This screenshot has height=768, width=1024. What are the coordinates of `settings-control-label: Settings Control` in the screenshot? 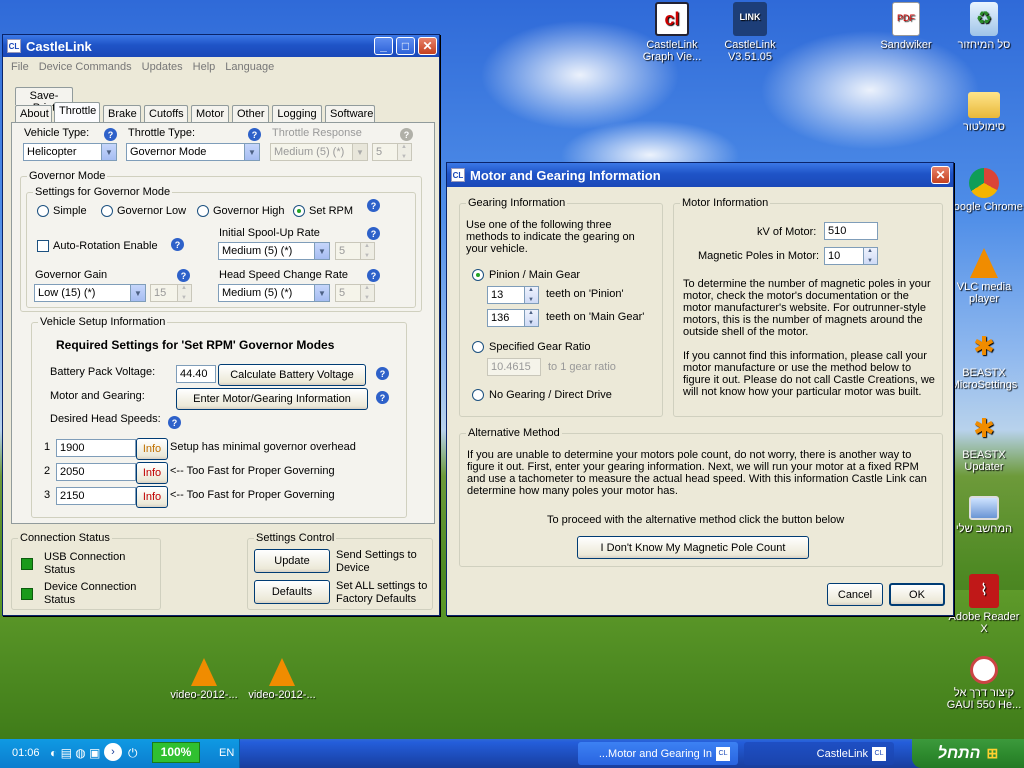 It's located at (295, 538).